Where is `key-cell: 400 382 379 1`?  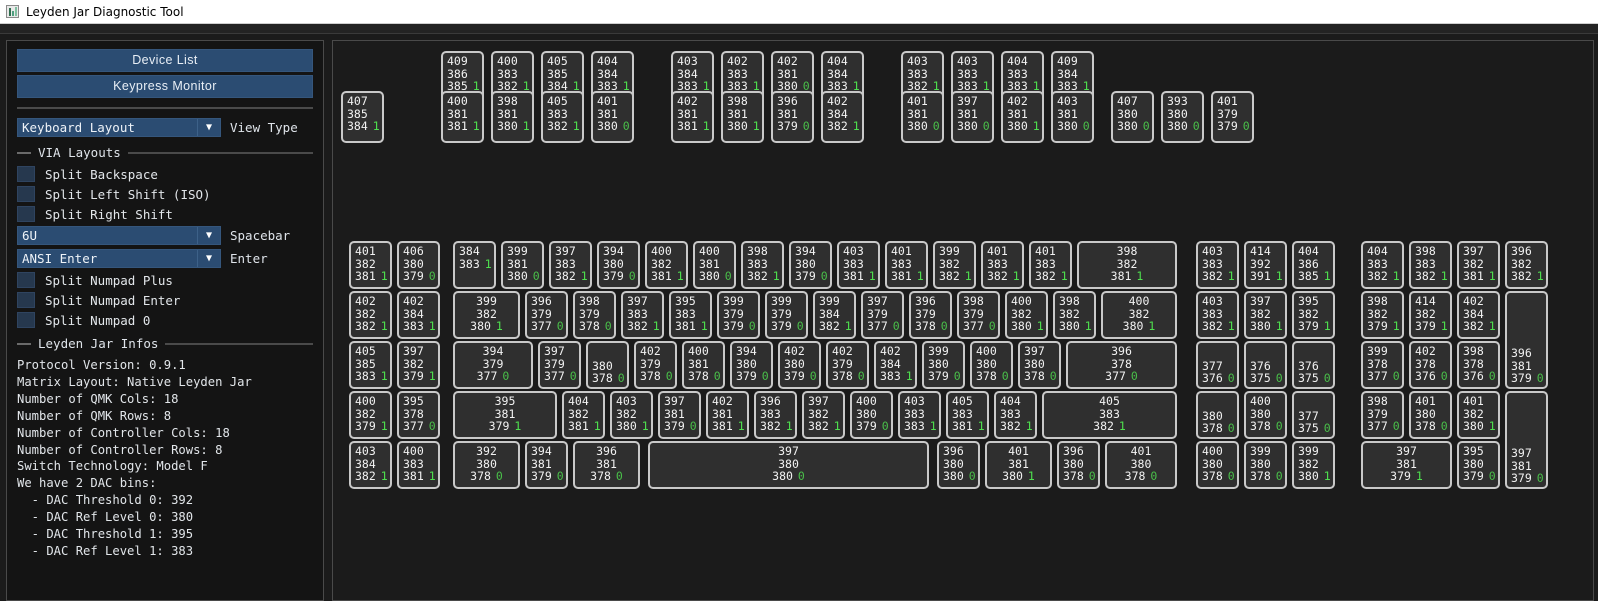 key-cell: 400 382 379 1 is located at coordinates (370, 415).